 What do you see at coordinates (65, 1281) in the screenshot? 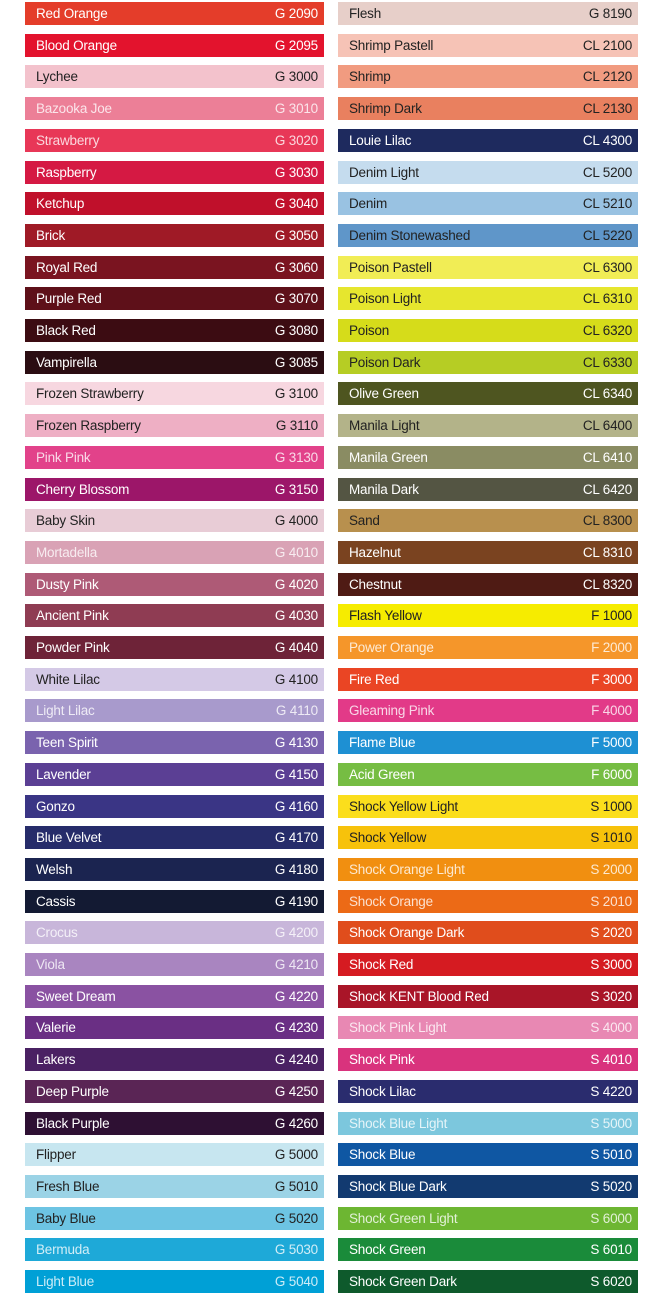
I see `color-name: Light Blue` at bounding box center [65, 1281].